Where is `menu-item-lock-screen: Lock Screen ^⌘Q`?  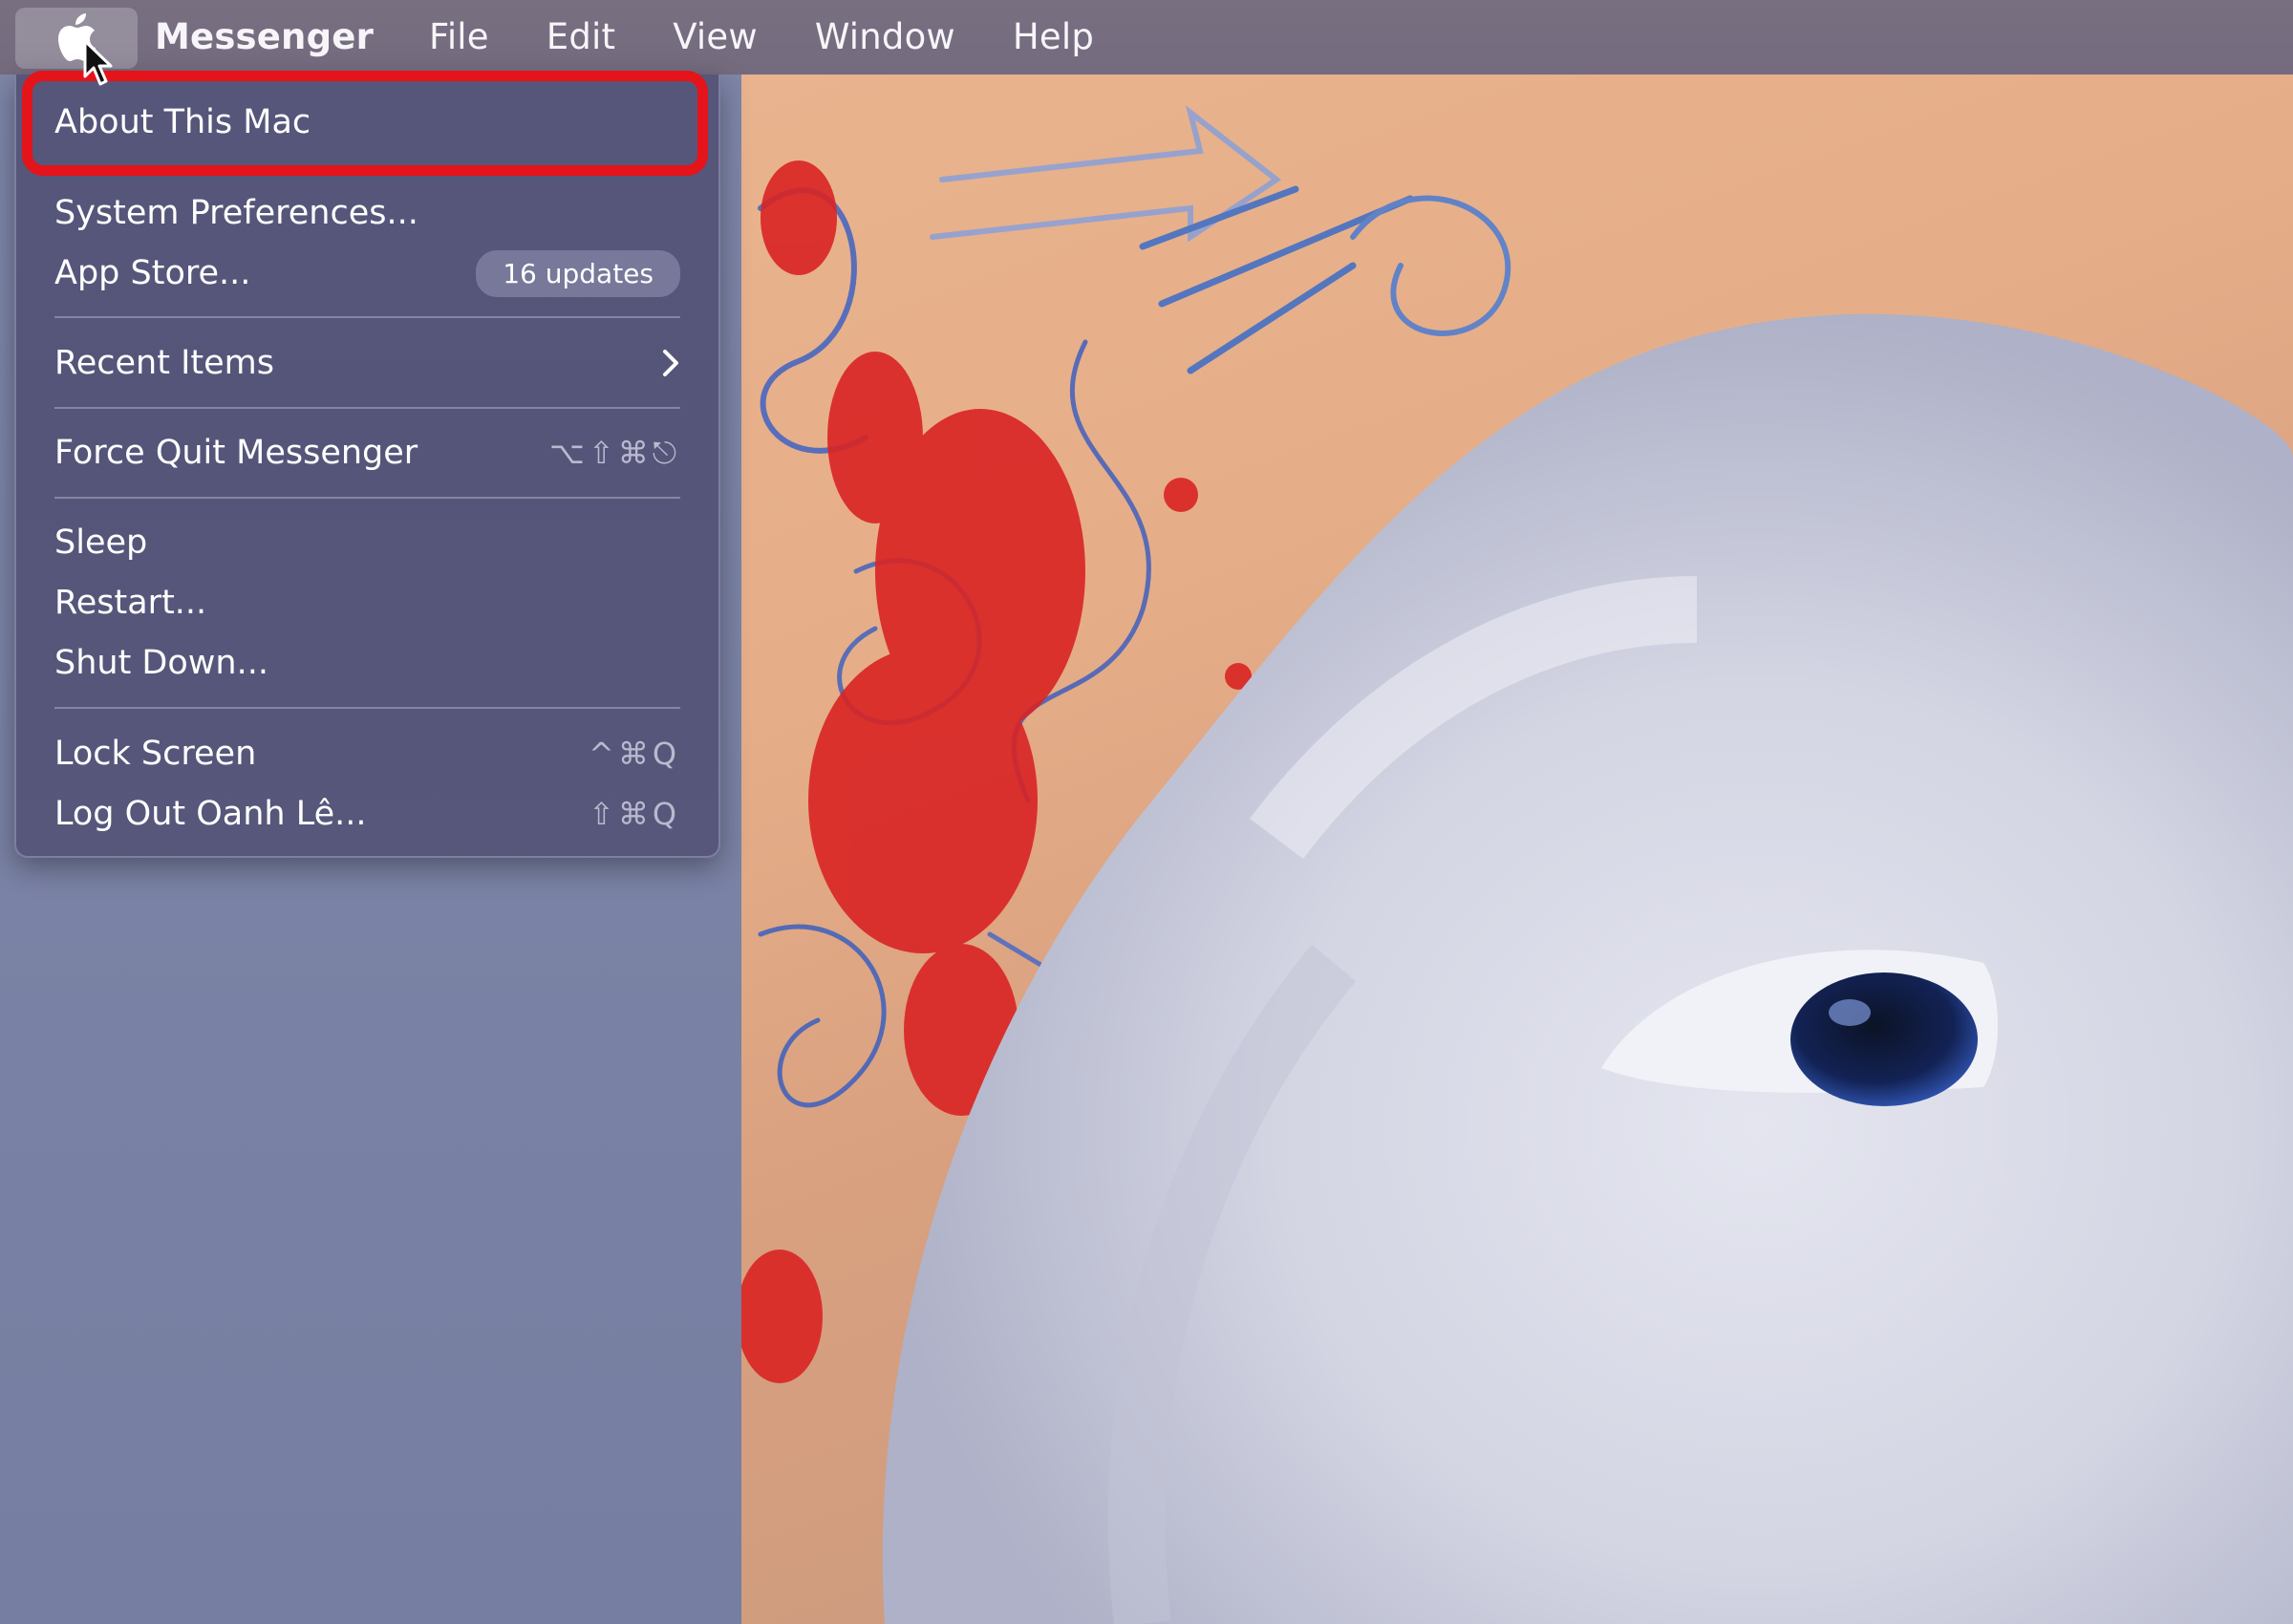
menu-item-lock-screen: Lock Screen ^⌘Q is located at coordinates (367, 754).